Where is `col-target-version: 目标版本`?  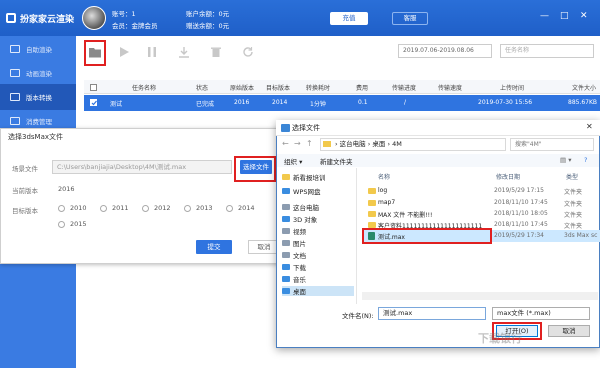 col-target-version: 目标版本 is located at coordinates (278, 87).